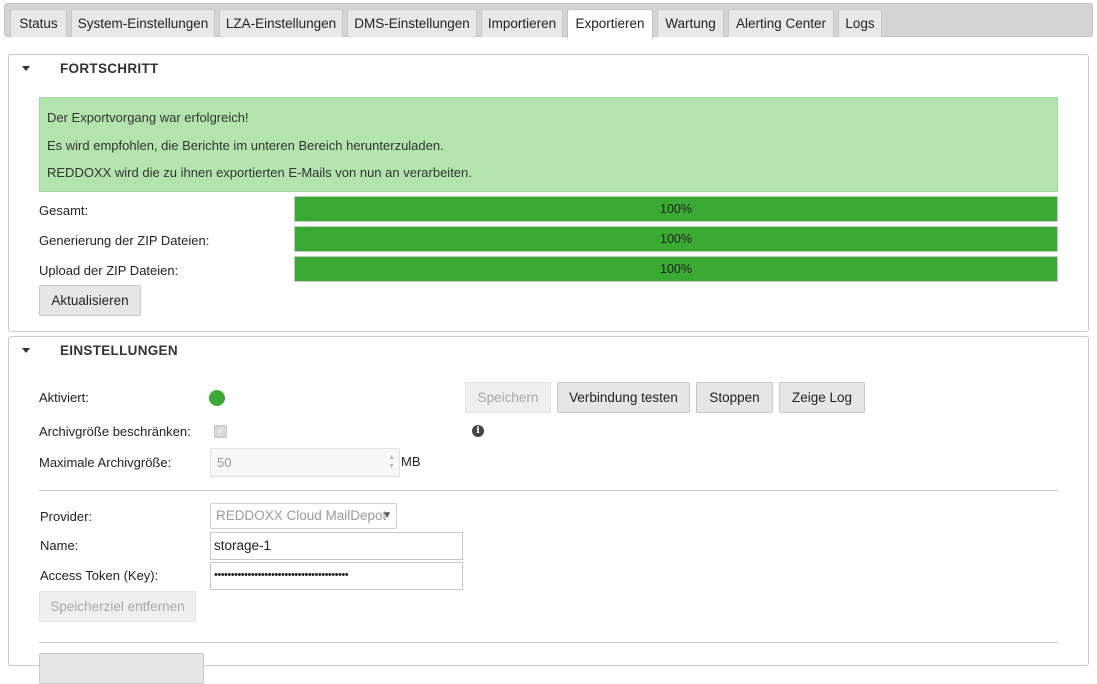  Describe the element at coordinates (623, 397) in the screenshot. I see `test-connection-button: Verbindung testen` at that location.